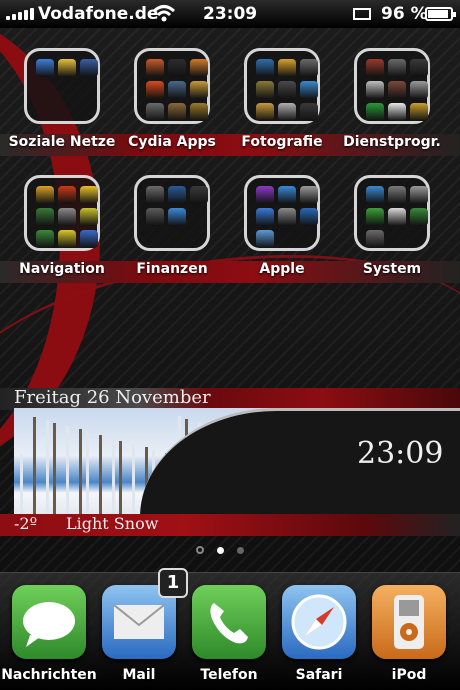  I want to click on folder-system: System, so click(392, 235).